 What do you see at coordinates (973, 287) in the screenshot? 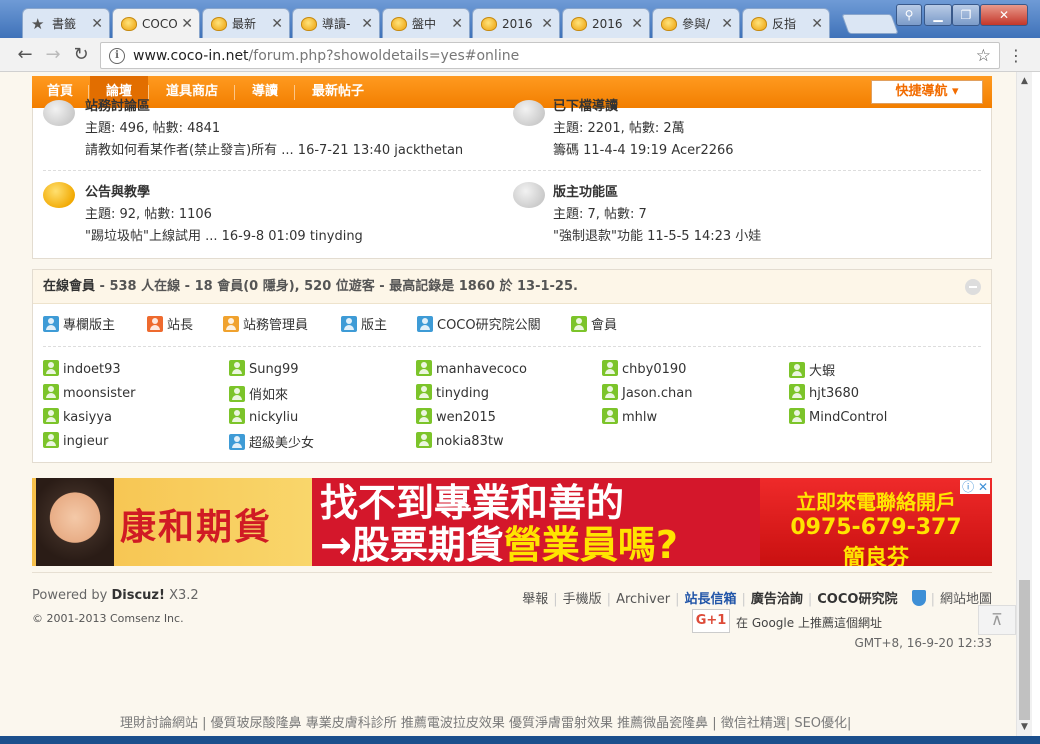
I see `collapse-icon` at bounding box center [973, 287].